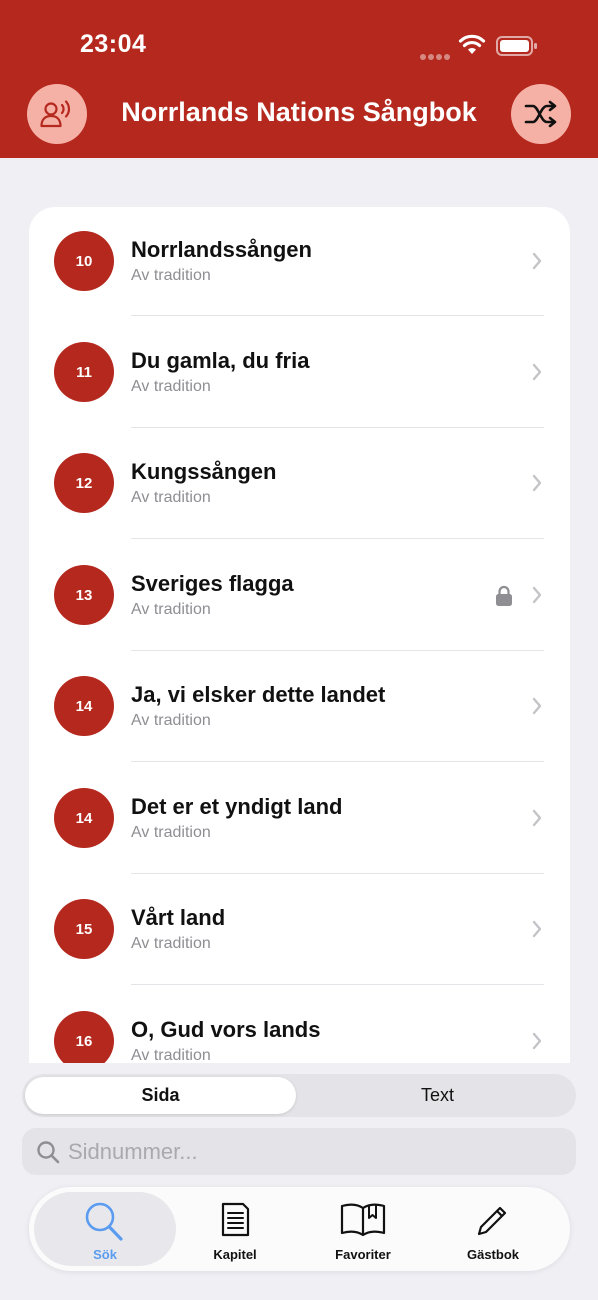 This screenshot has width=598, height=1300. I want to click on tab-label: Gästbok, so click(492, 1254).